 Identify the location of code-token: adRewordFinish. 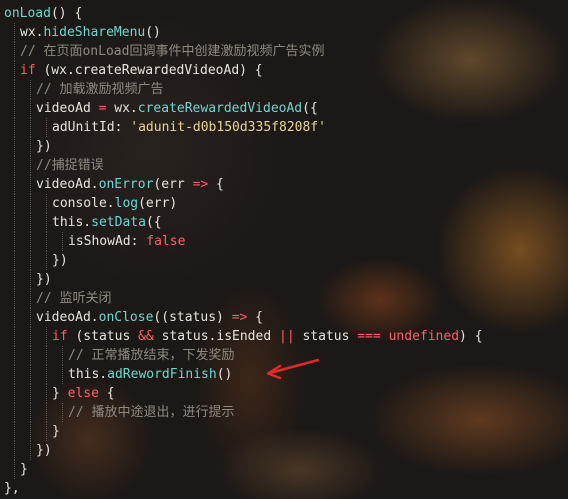
(162, 374).